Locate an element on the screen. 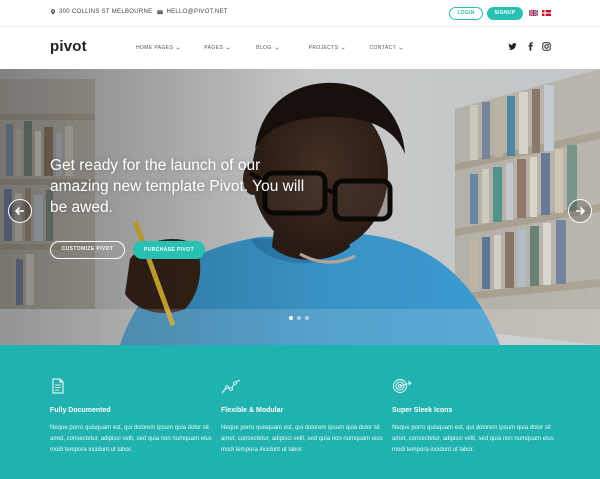 The image size is (600, 479). nav-item-projects: PROJECTS is located at coordinates (327, 48).